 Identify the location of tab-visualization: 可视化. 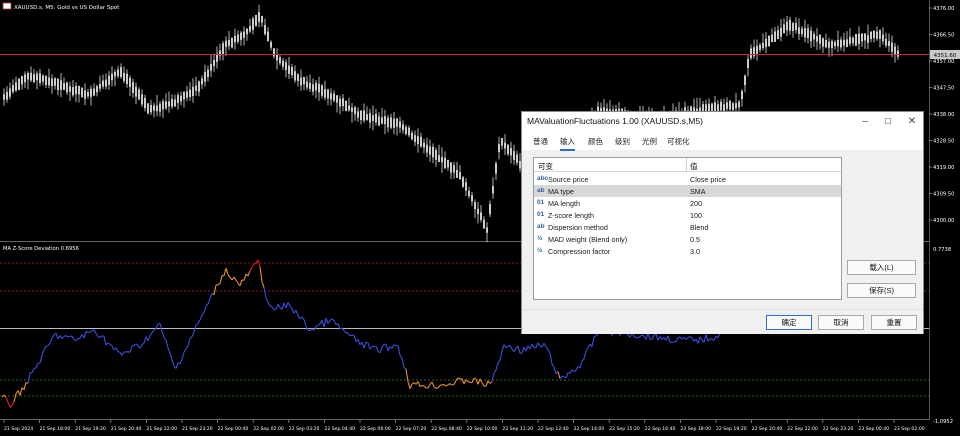
(678, 141).